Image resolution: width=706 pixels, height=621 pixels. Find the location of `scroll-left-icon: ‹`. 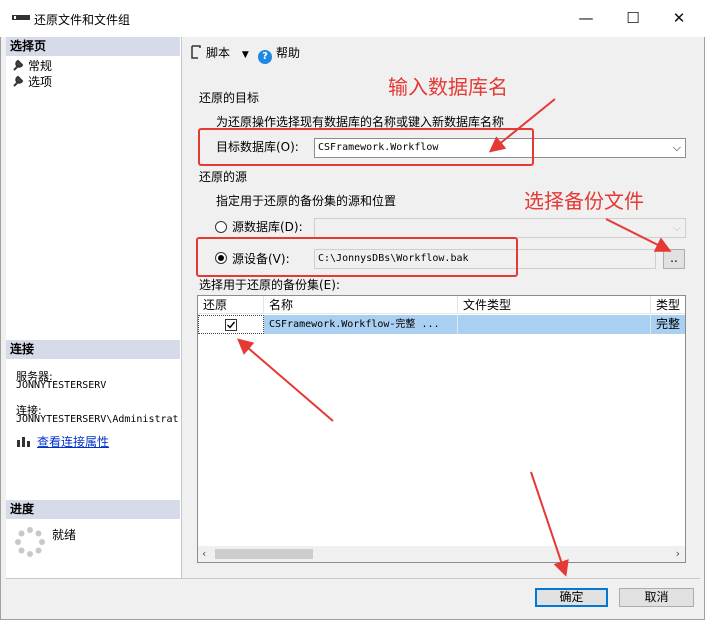

scroll-left-icon: ‹ is located at coordinates (204, 553).